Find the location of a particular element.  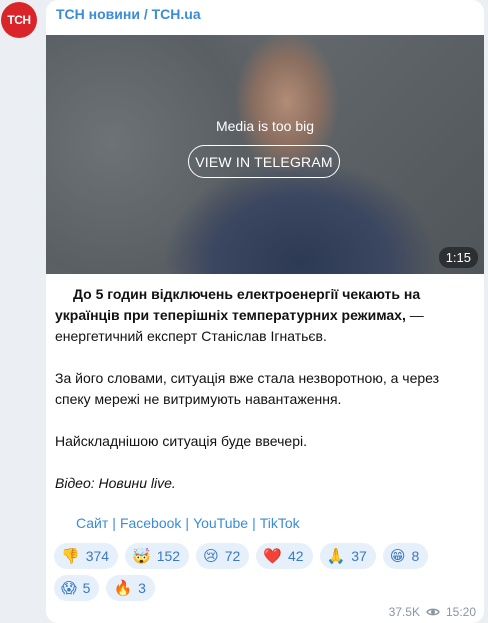

post-paragraph-3: Найскладнішою ситуація буде ввечері. is located at coordinates (181, 441).